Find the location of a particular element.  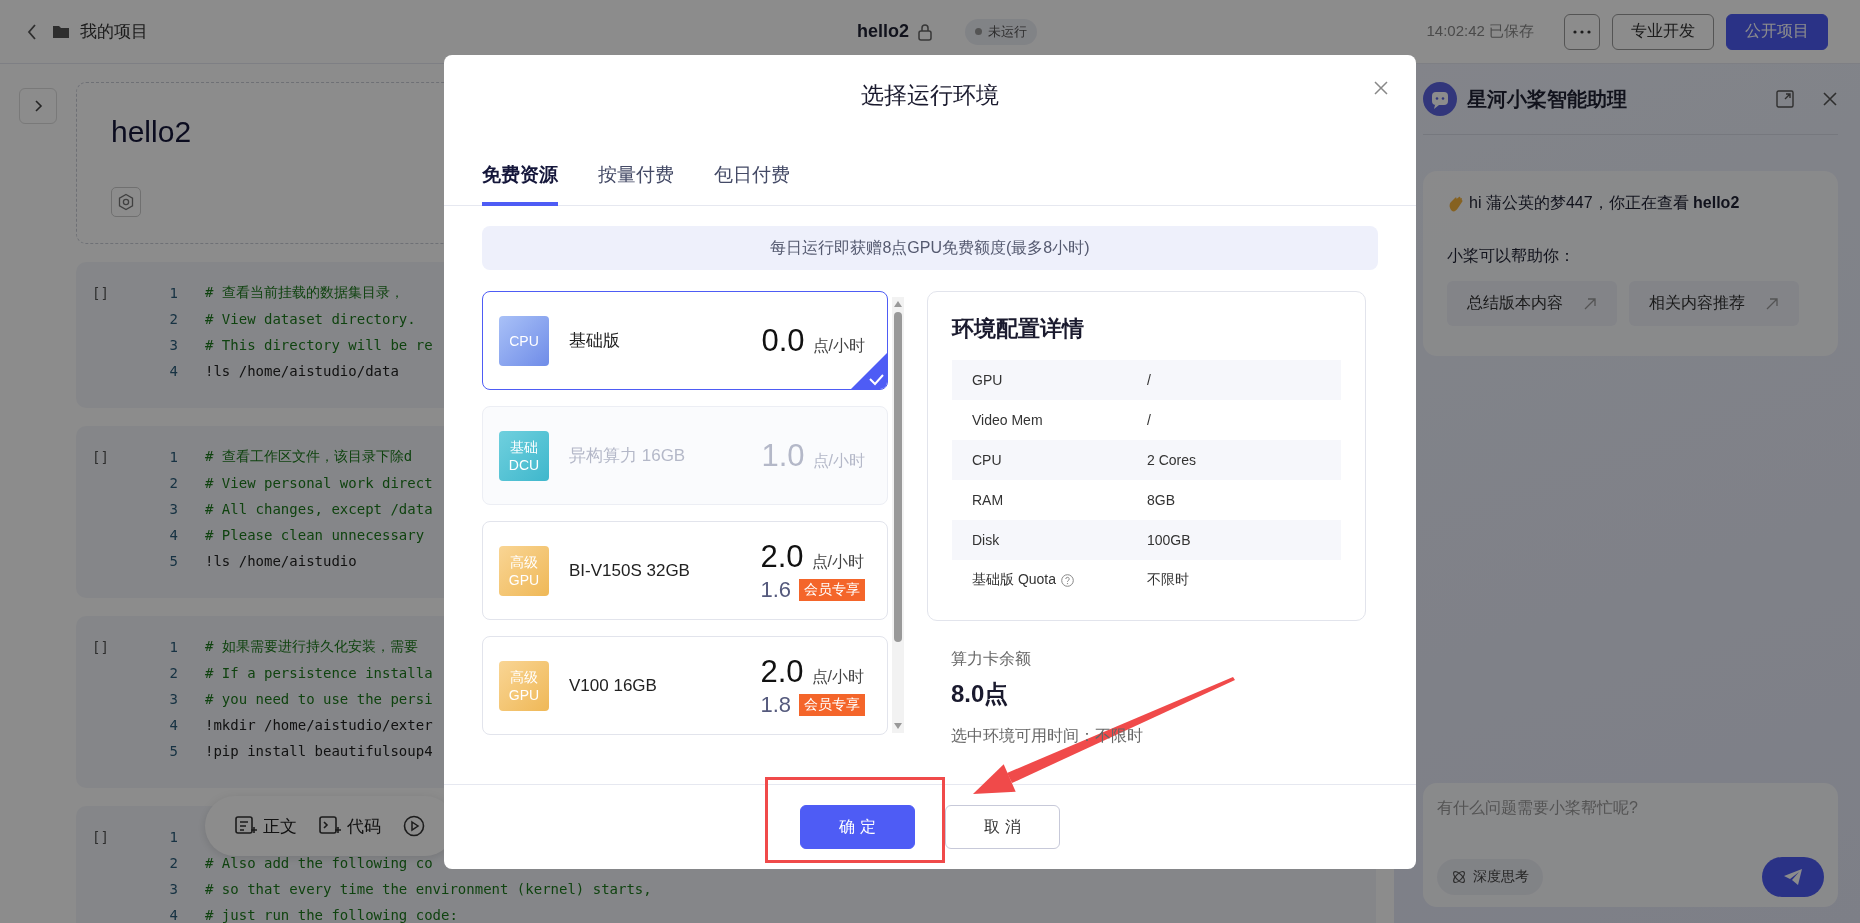

code-line: # just run the following code: is located at coordinates (331, 915).